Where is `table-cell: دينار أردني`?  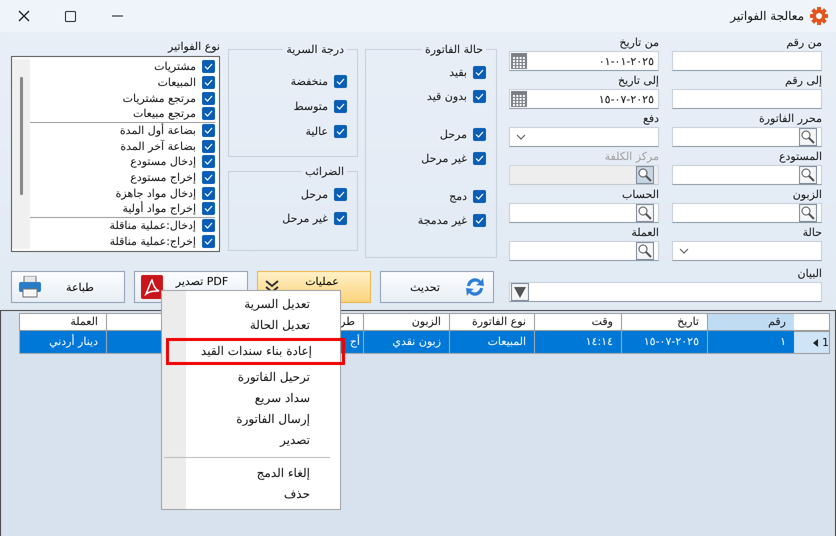
table-cell: دينار أردني is located at coordinates (62, 342).